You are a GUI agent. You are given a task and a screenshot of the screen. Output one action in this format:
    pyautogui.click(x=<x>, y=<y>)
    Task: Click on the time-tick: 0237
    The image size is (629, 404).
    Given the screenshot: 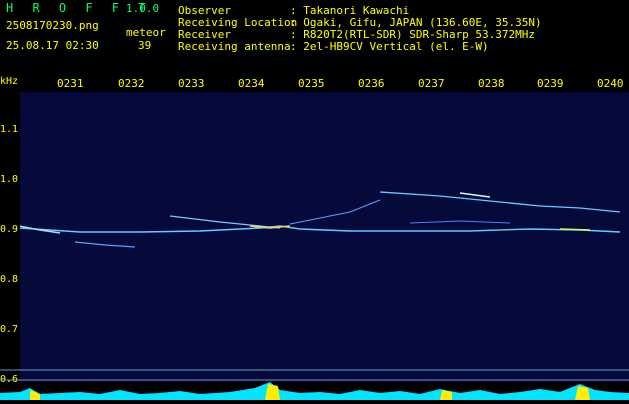 What is the action you would take?
    pyautogui.click(x=431, y=83)
    